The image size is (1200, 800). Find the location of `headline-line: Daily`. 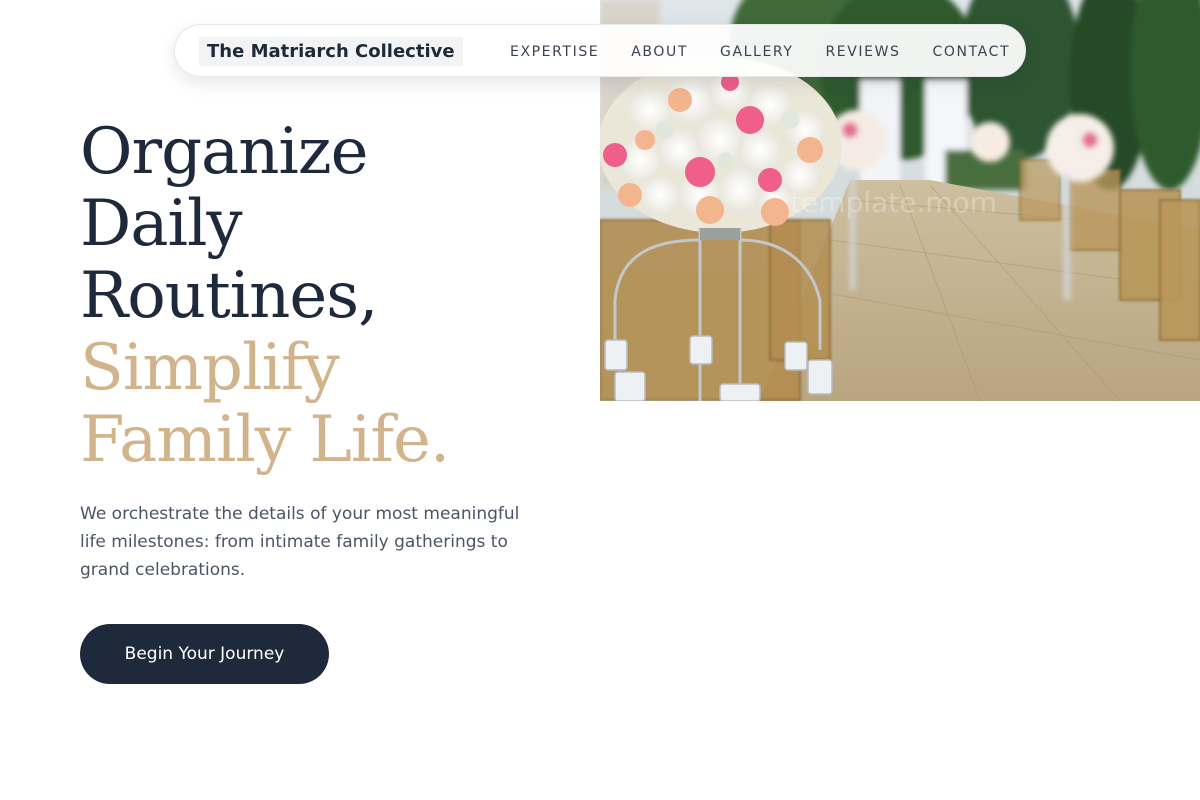

headline-line: Daily is located at coordinates (161, 224).